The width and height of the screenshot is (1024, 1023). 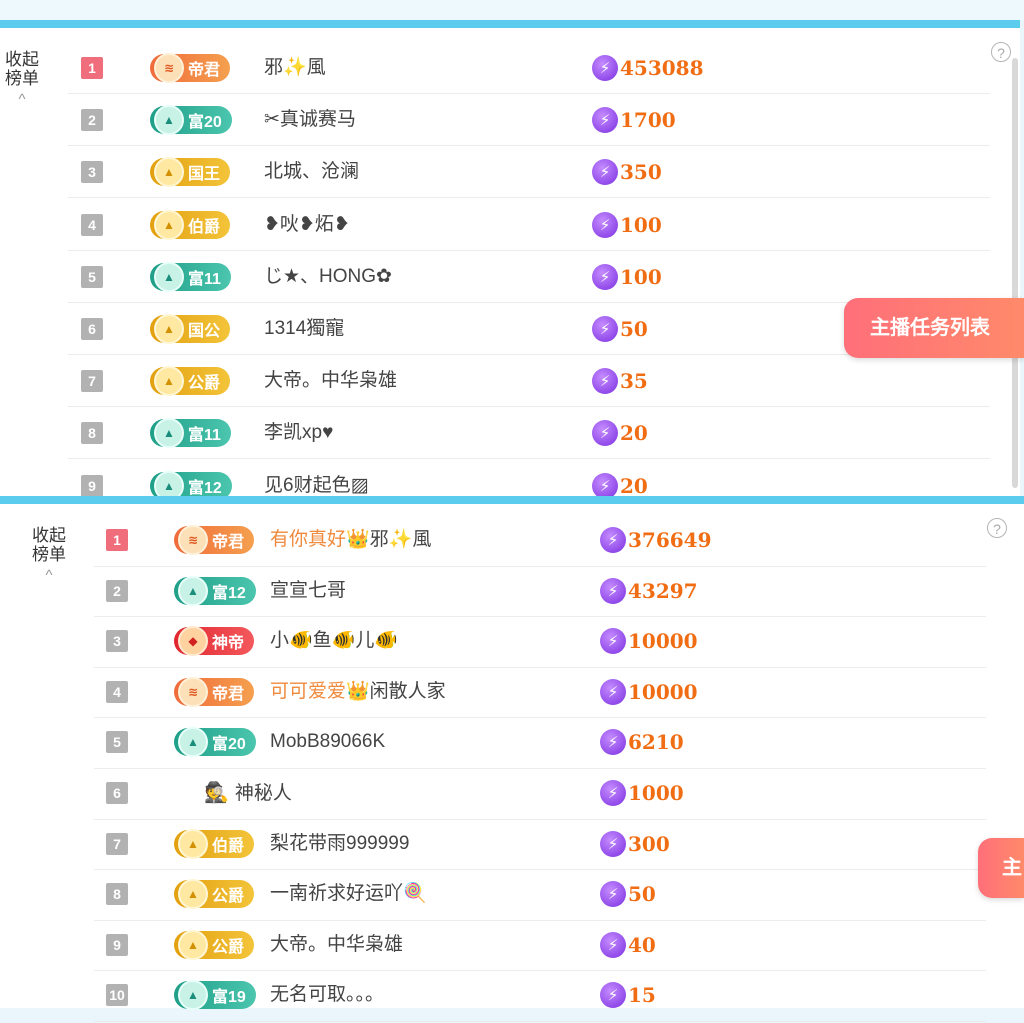 I want to click on score-value: 43297, so click(x=663, y=590).